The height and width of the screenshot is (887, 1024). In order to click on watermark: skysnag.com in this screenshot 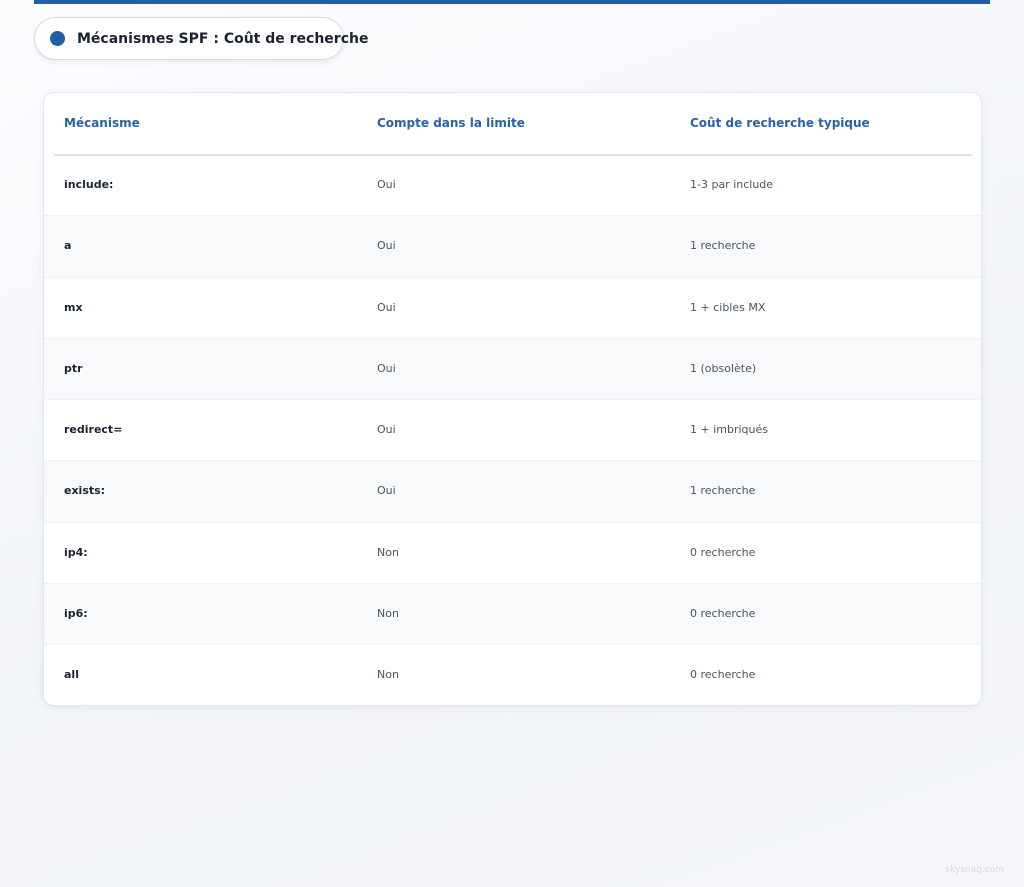, I will do `click(974, 870)`.